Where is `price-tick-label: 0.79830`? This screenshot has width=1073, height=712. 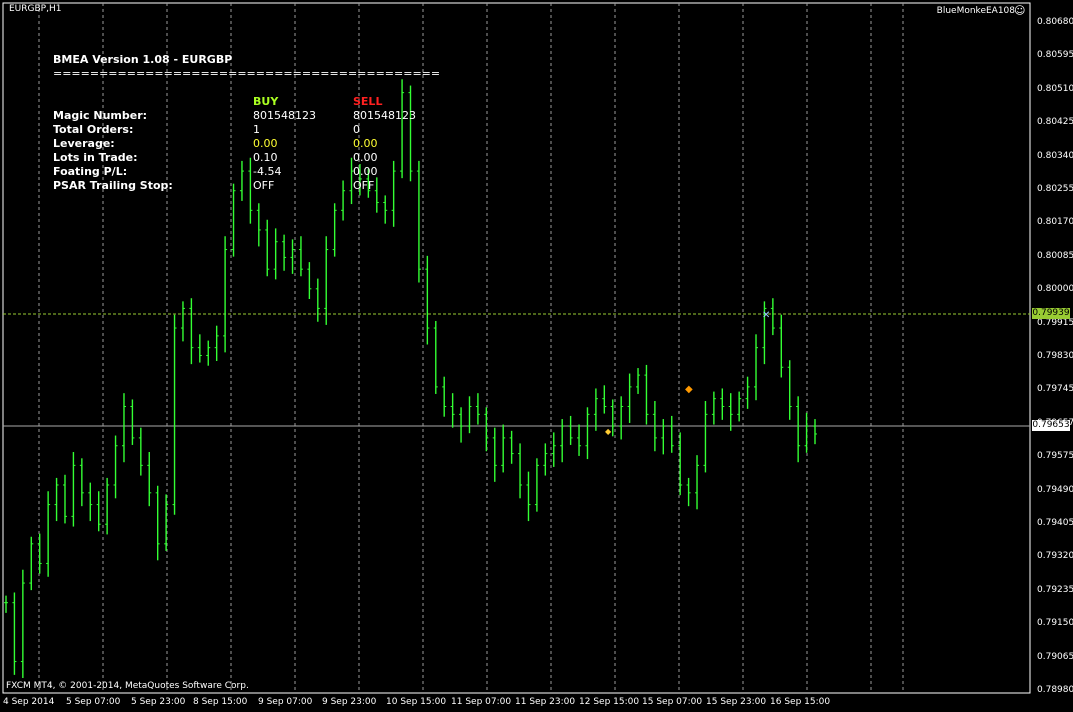 price-tick-label: 0.79830 is located at coordinates (1055, 356).